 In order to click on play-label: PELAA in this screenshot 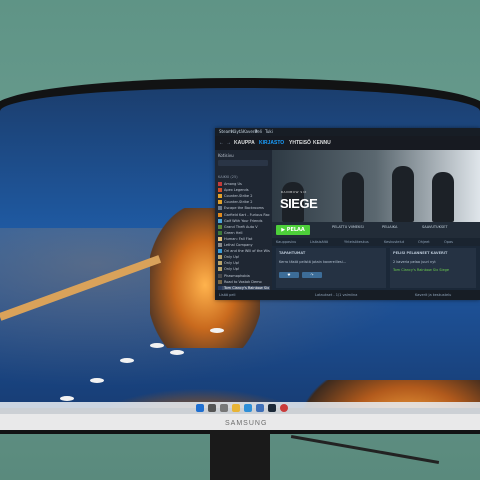, I will do `click(295, 230)`.